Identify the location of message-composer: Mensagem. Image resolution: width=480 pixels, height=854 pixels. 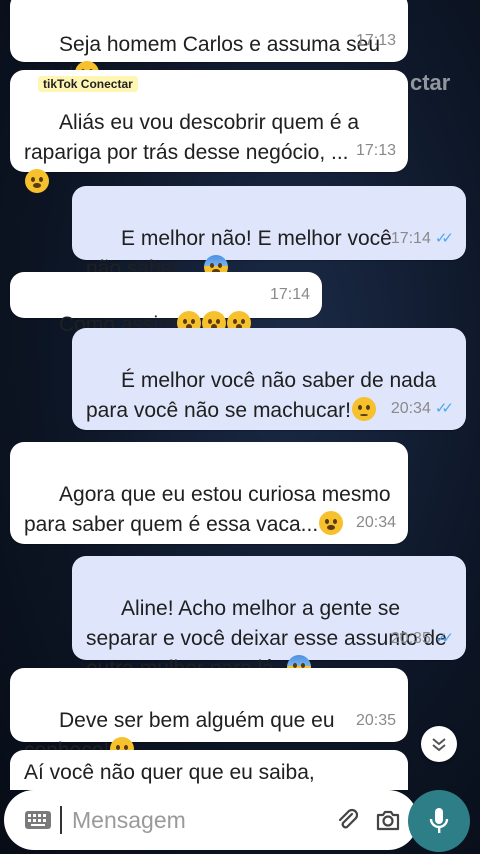
(211, 820).